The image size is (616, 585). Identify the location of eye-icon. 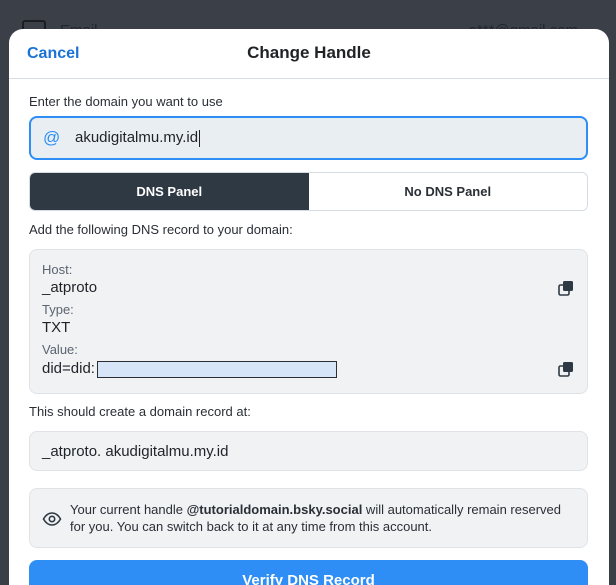
(52, 519).